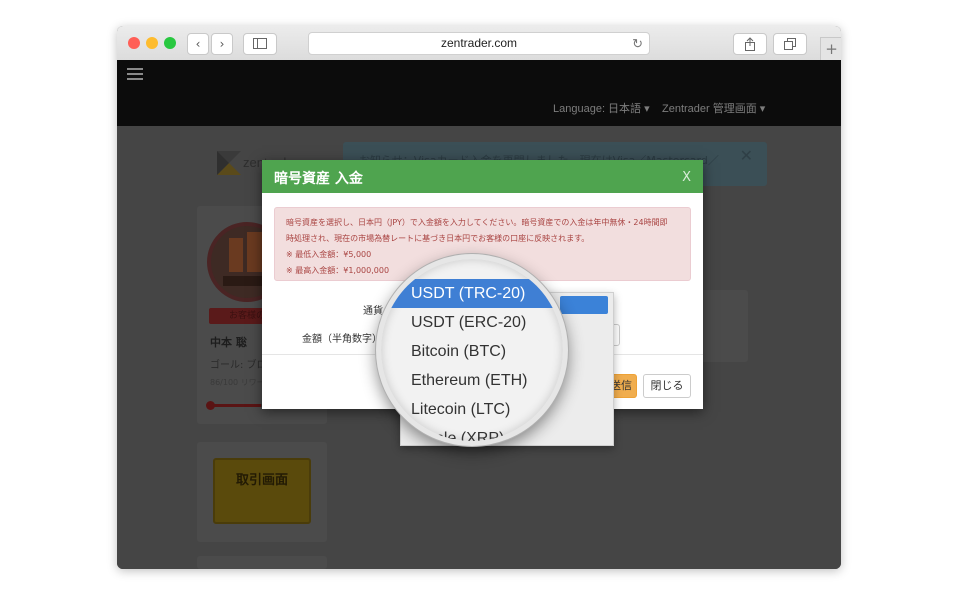 The image size is (960, 600). What do you see at coordinates (686, 177) in the screenshot?
I see `modal-close-icon: X` at bounding box center [686, 177].